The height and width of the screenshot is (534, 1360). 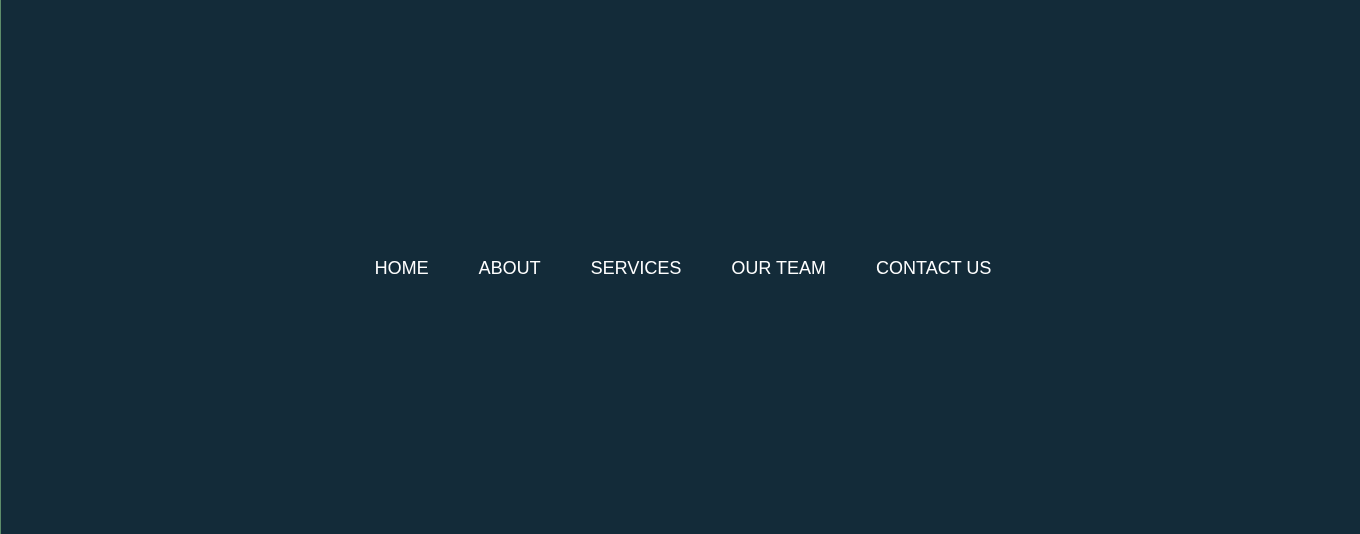 I want to click on nav-item-contact-us: CONTACT US, so click(x=933, y=268).